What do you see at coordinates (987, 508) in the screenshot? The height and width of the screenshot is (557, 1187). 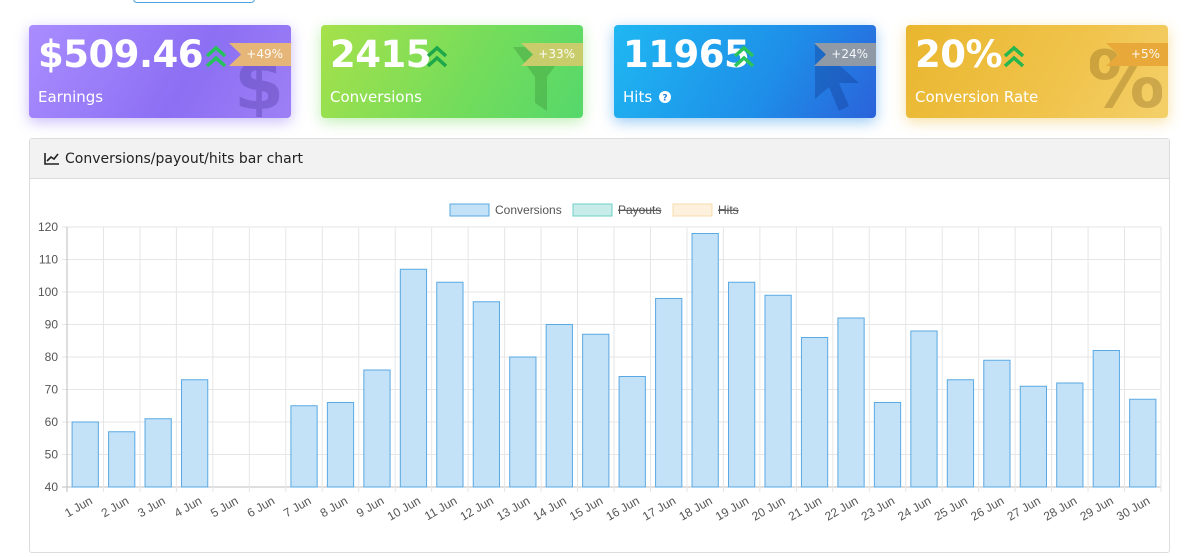 I see `x-tick-label: 26 Jun` at bounding box center [987, 508].